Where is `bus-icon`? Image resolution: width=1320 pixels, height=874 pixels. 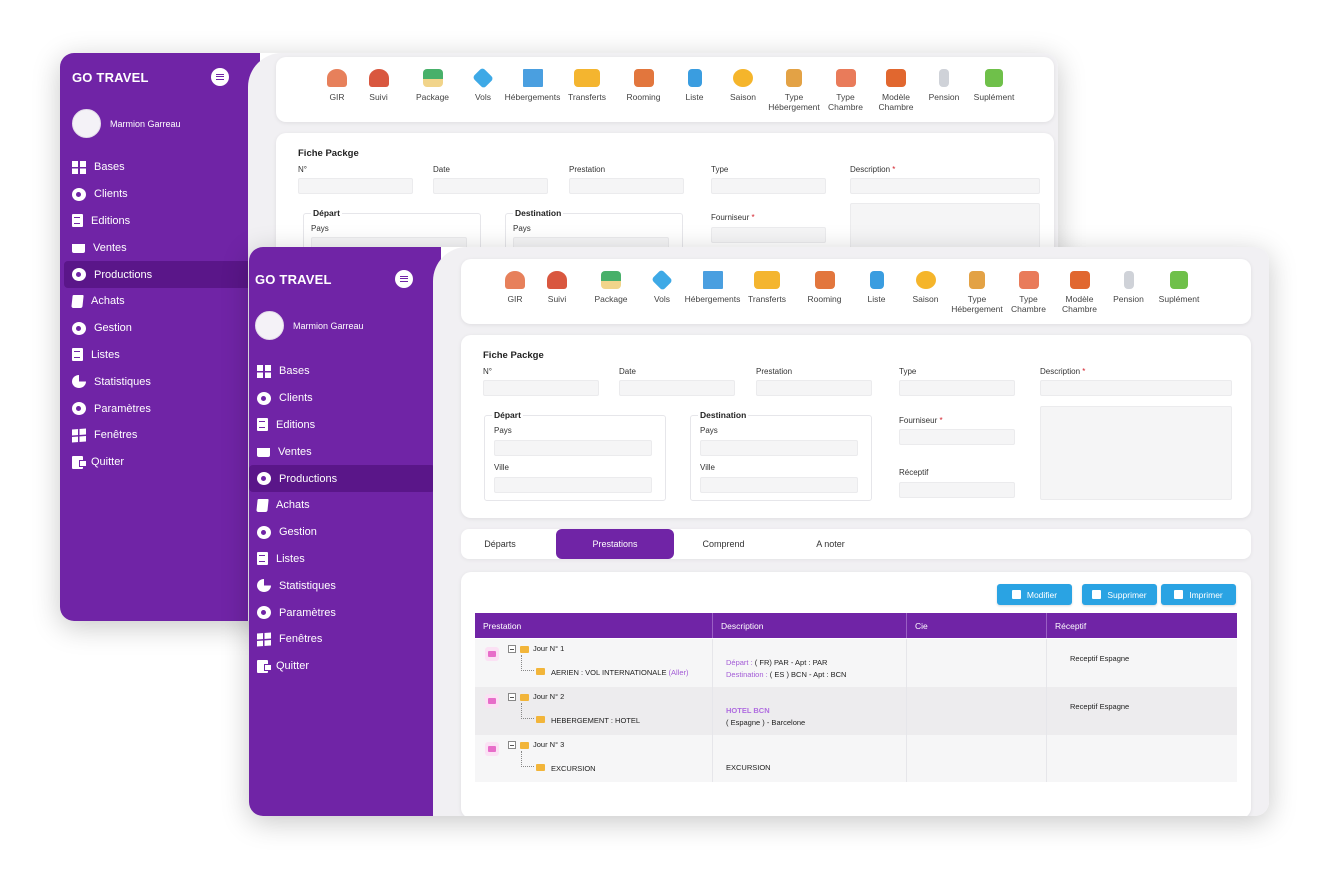 bus-icon is located at coordinates (587, 78).